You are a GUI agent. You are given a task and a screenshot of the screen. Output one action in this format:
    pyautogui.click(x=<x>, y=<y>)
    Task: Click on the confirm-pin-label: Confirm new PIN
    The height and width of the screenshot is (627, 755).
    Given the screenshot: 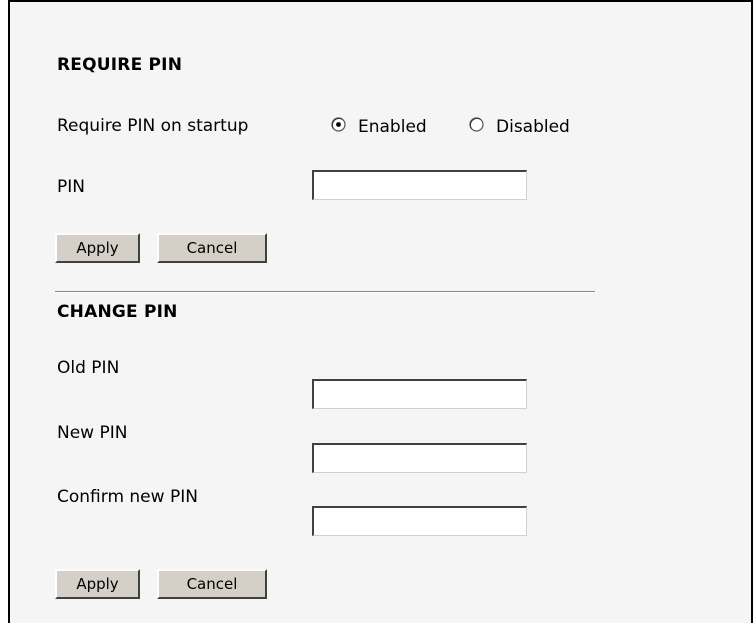 What is the action you would take?
    pyautogui.click(x=127, y=497)
    